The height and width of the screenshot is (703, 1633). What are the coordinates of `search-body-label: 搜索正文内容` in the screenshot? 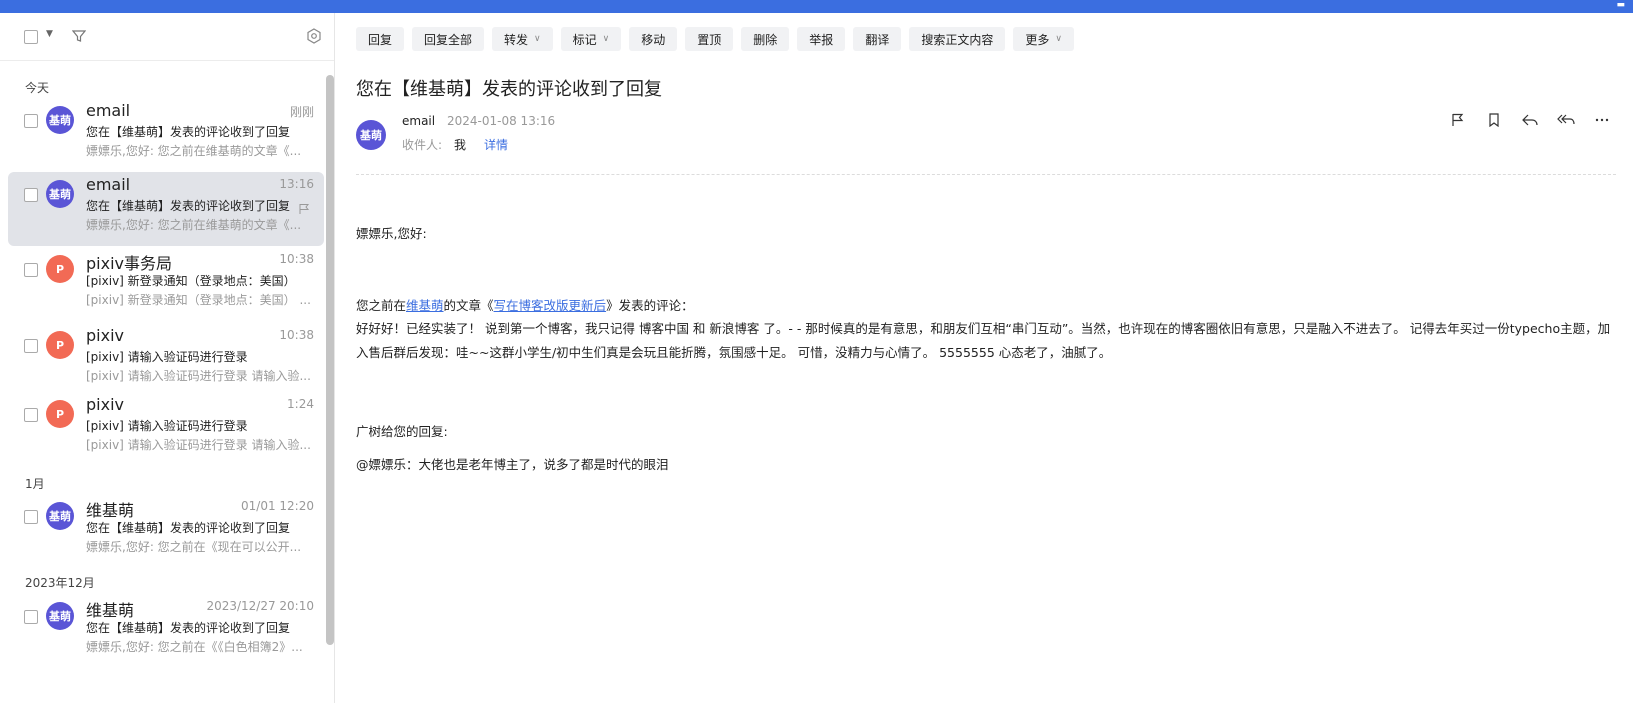 It's located at (957, 39).